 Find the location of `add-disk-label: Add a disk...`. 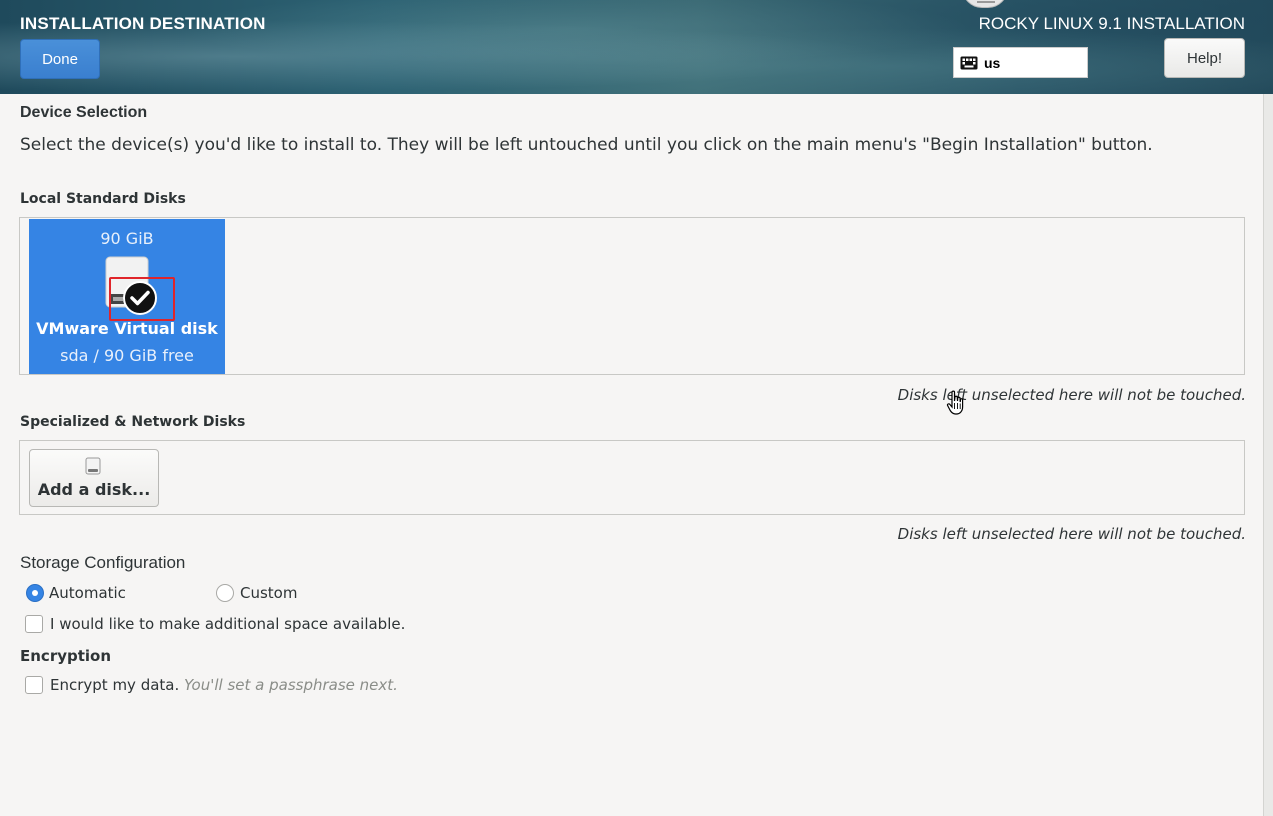

add-disk-label: Add a disk... is located at coordinates (94, 489).